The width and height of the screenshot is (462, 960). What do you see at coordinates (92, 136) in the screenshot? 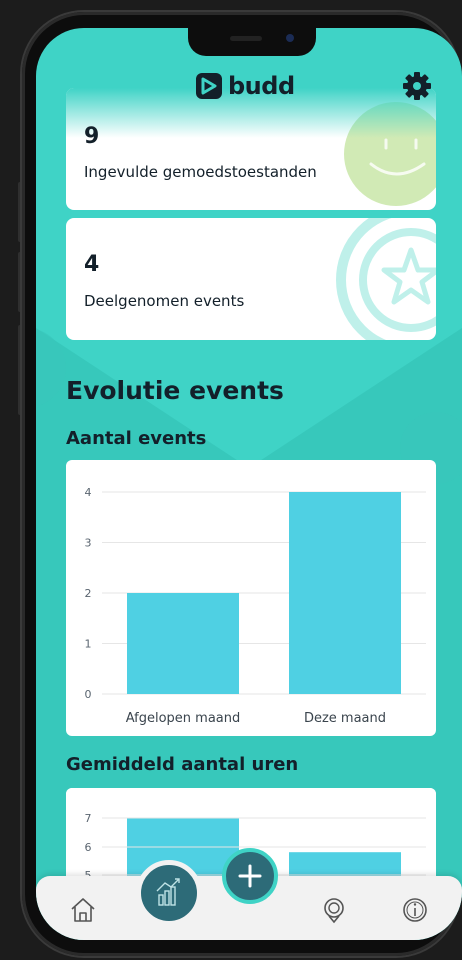
I see `stat-value: 9` at bounding box center [92, 136].